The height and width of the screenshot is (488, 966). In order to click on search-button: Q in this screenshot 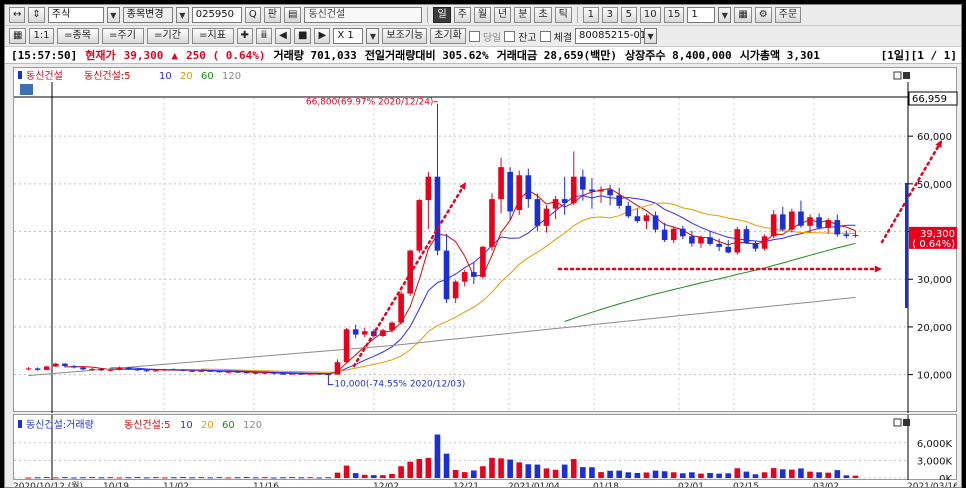, I will do `click(252, 15)`.